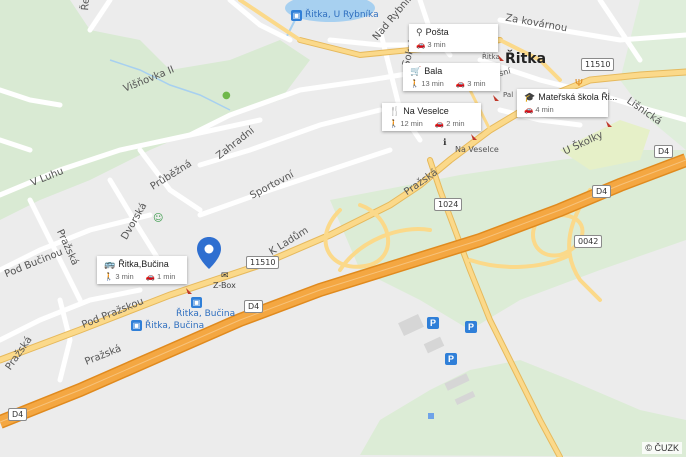  I want to click on card-title: Na Veselce, so click(426, 111).